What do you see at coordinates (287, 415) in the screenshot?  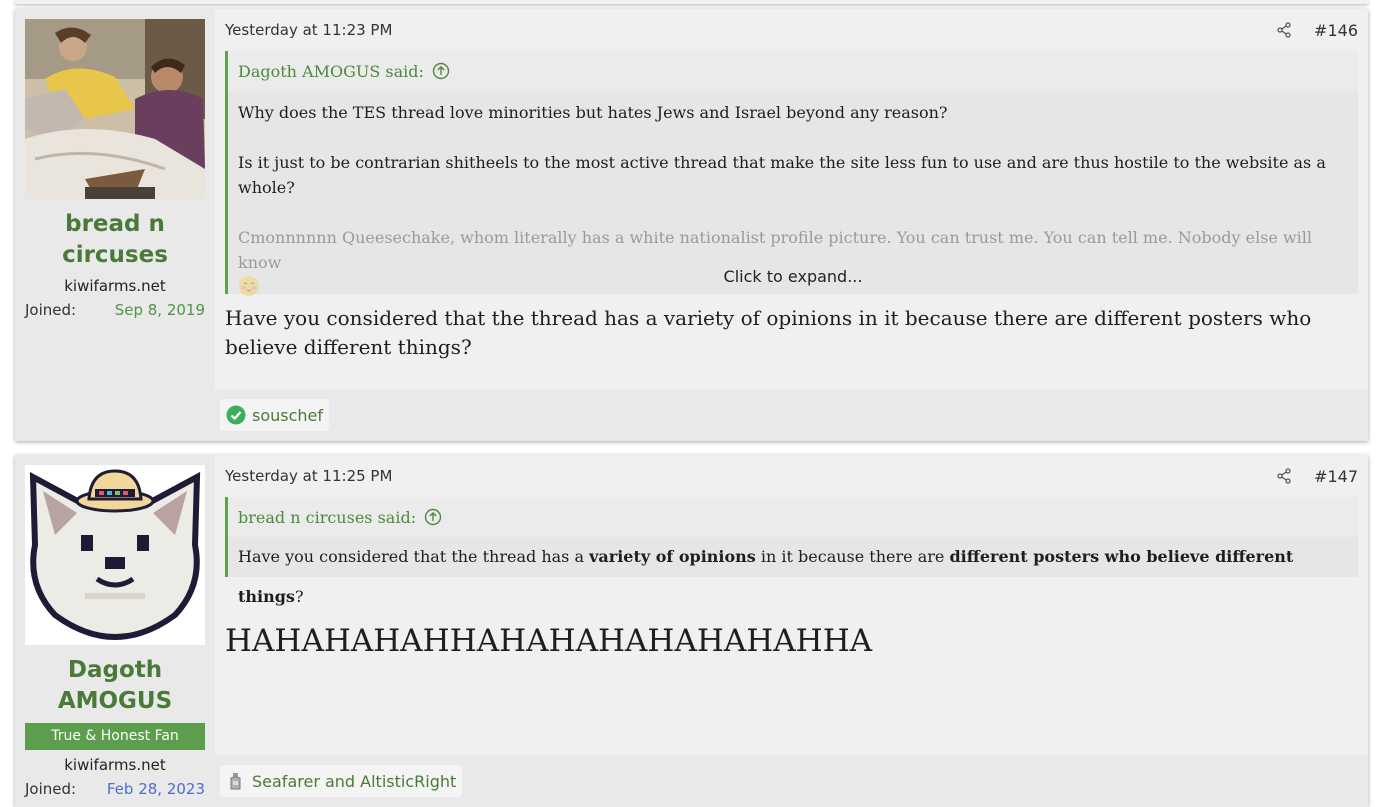 I see `reactions-users: souschef` at bounding box center [287, 415].